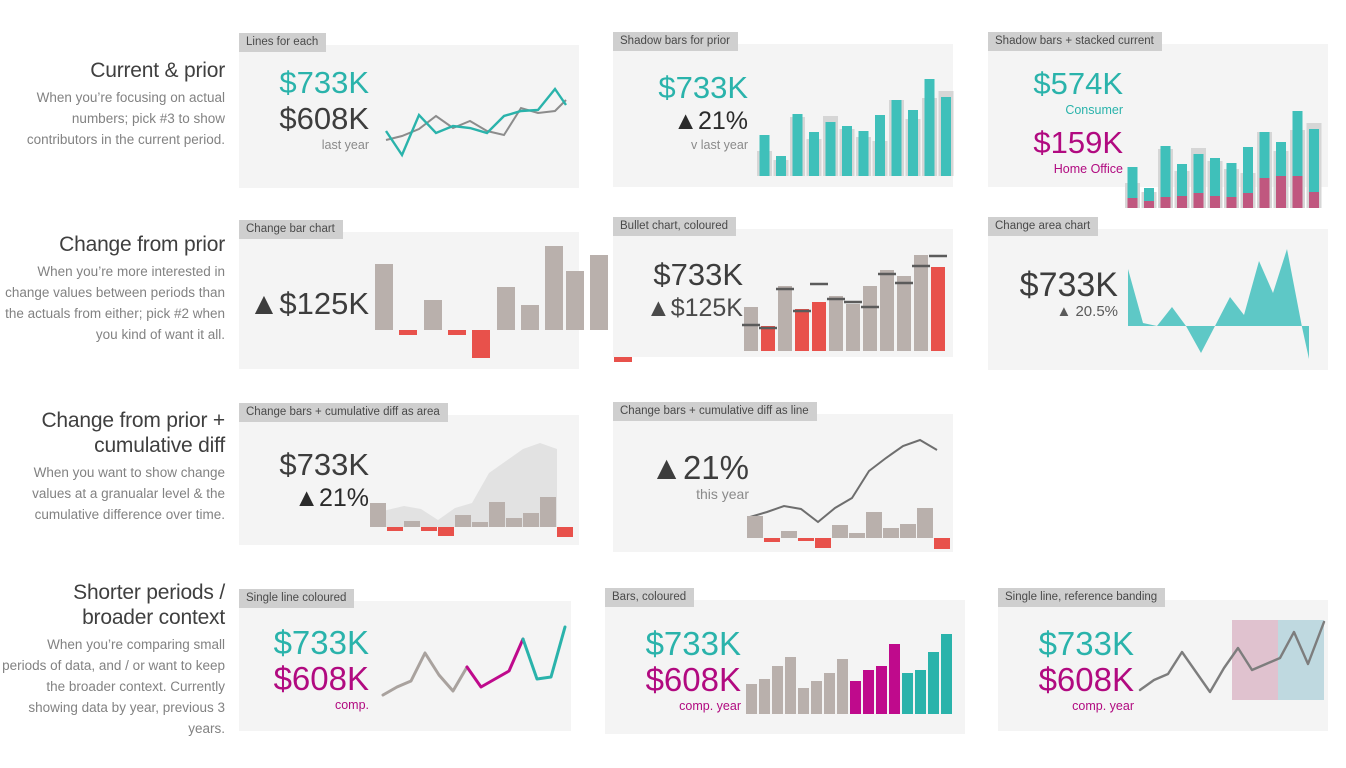  What do you see at coordinates (157, 70) in the screenshot?
I see `row-title: Current & prior` at bounding box center [157, 70].